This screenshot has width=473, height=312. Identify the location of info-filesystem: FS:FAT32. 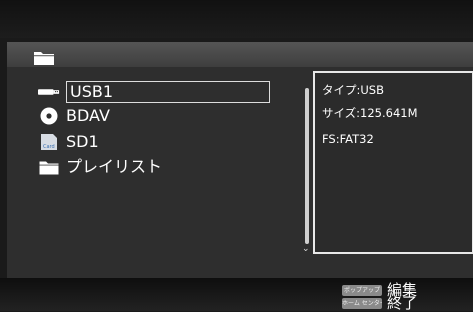
(348, 139).